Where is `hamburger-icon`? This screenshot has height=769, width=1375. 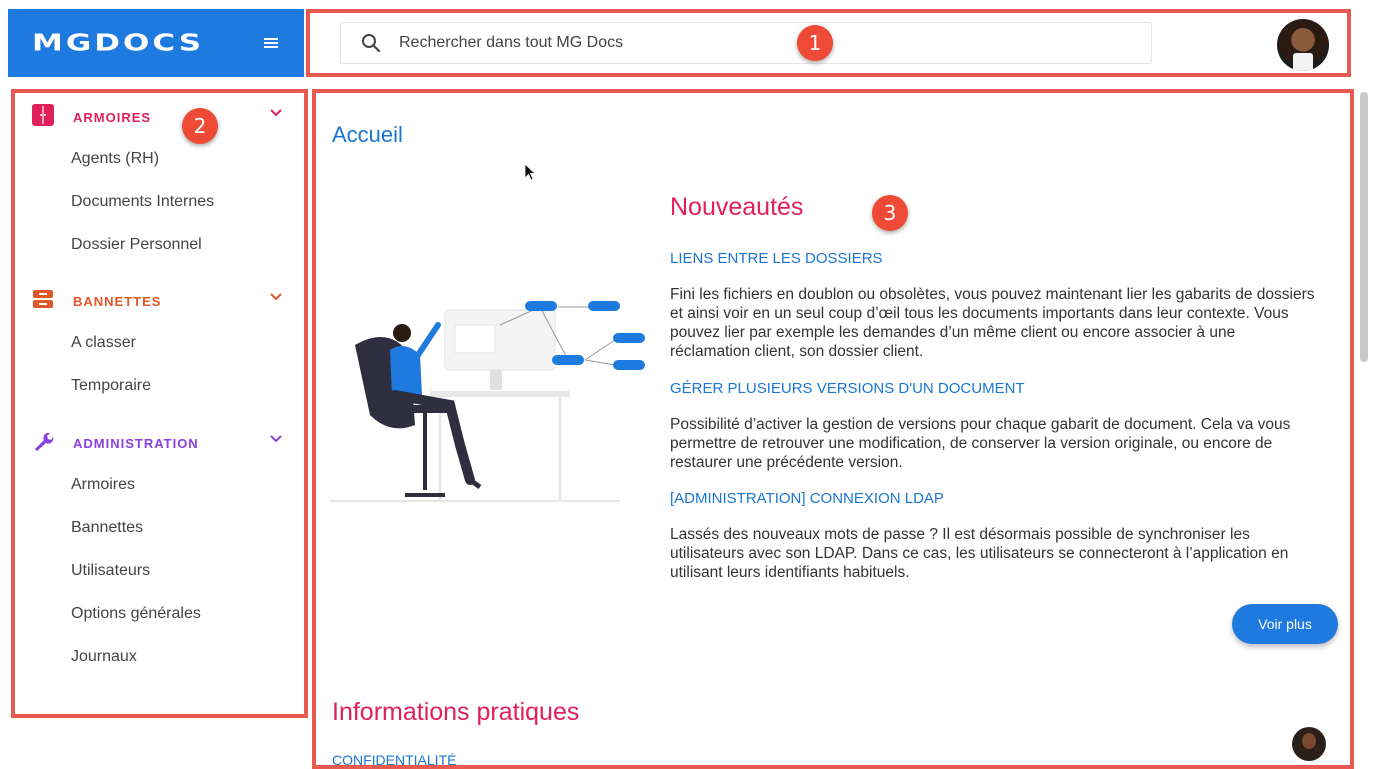 hamburger-icon is located at coordinates (271, 43).